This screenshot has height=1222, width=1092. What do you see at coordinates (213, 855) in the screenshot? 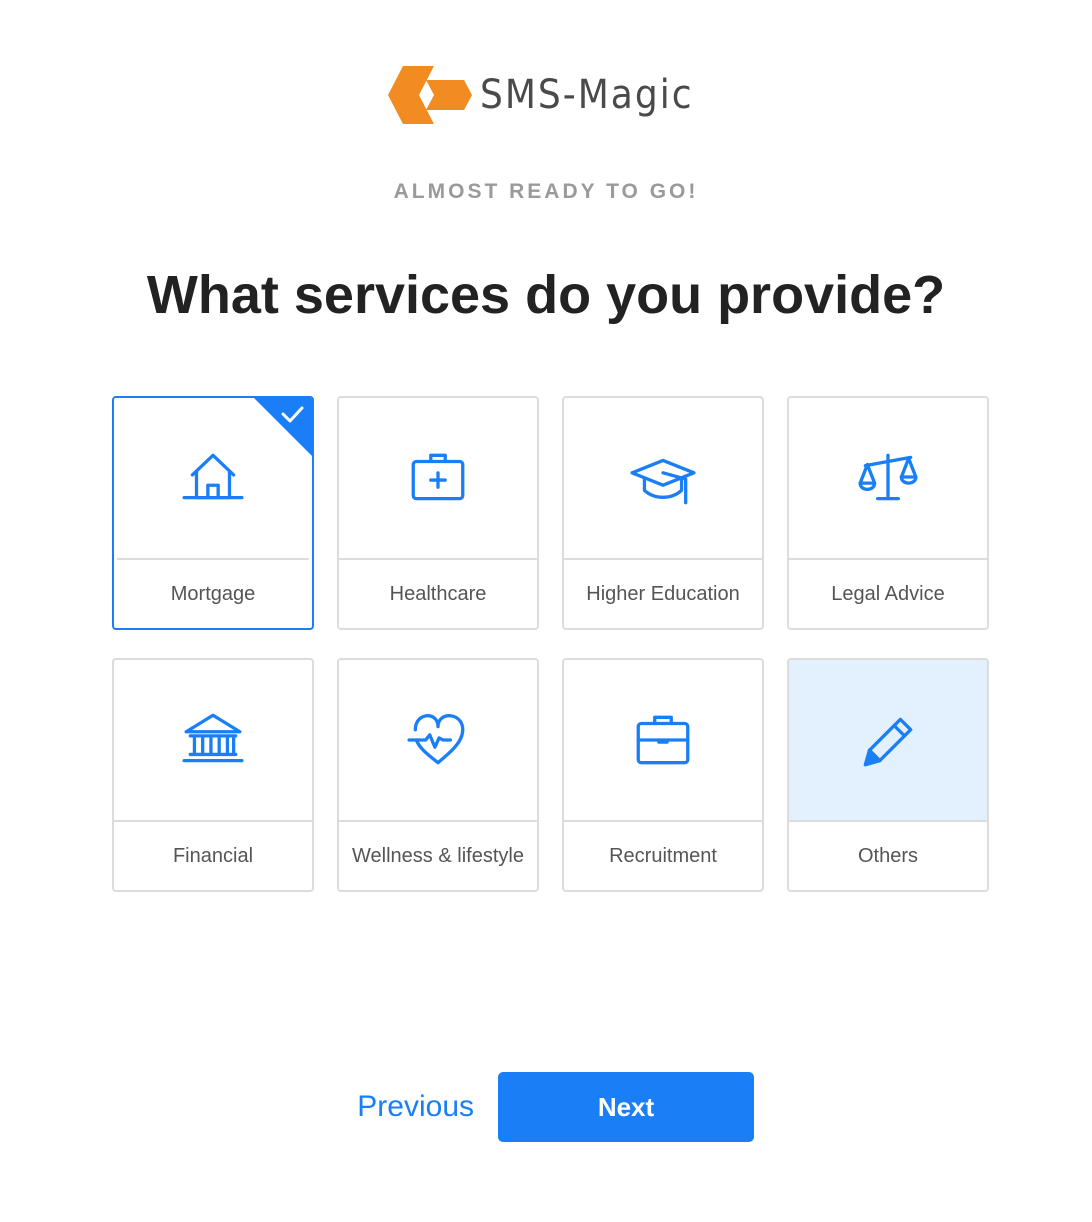
I see `service-label: Financial` at bounding box center [213, 855].